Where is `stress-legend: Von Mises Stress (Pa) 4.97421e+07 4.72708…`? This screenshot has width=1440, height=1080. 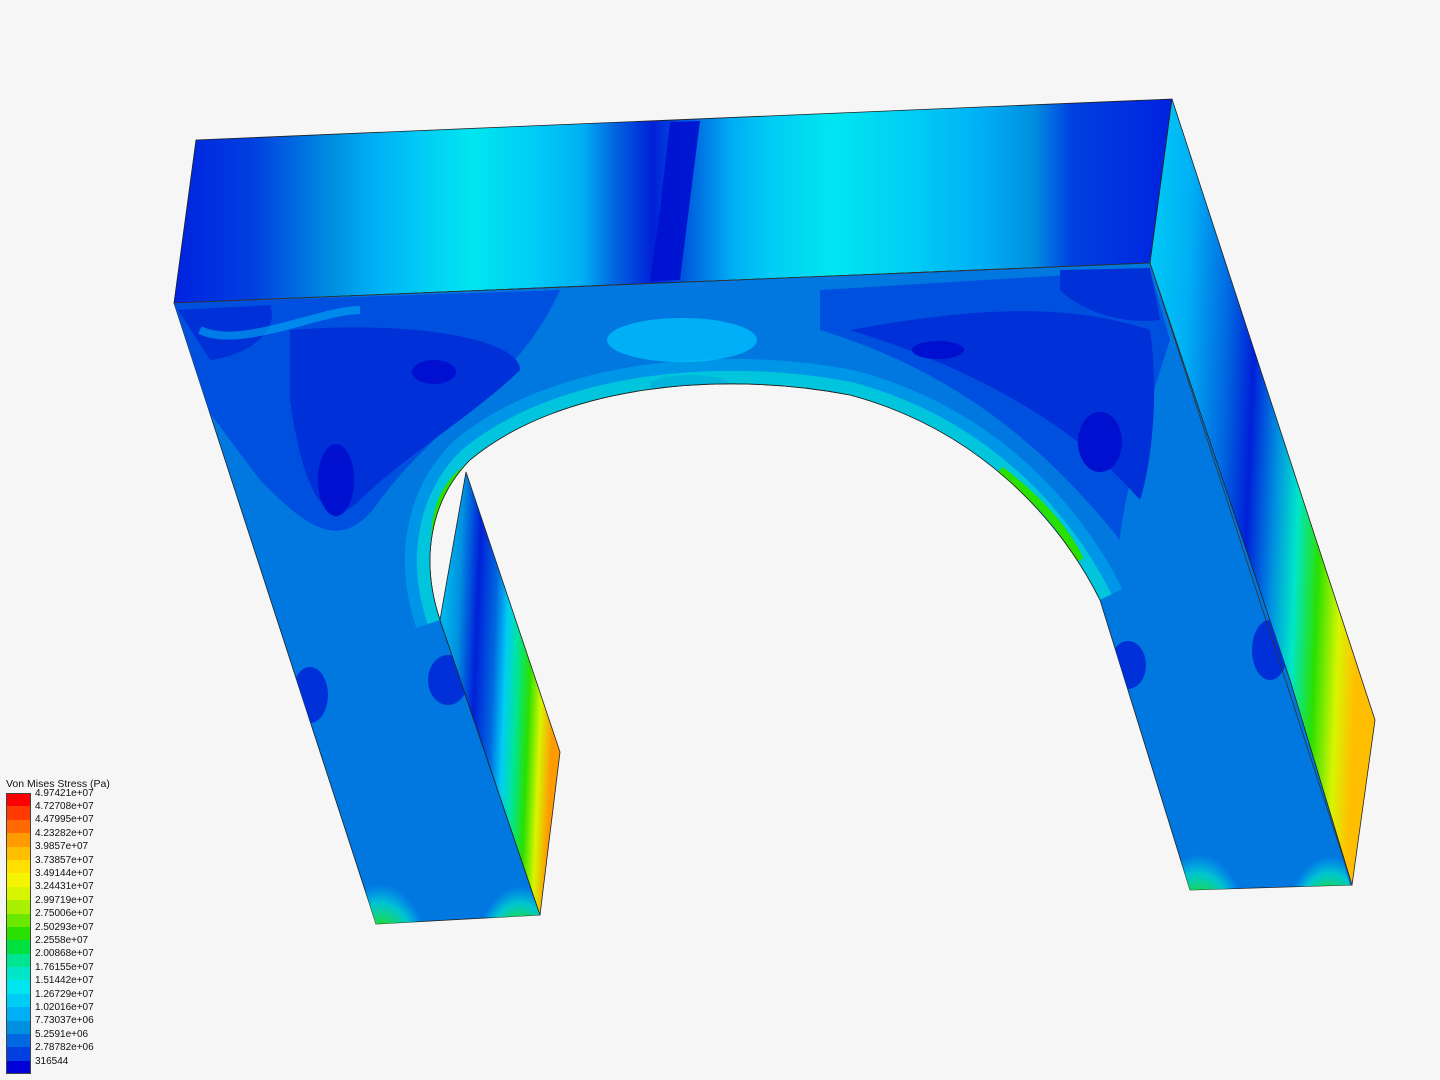
stress-legend: Von Mises Stress (Pa) 4.97421e+07 4.72708… is located at coordinates (58, 926).